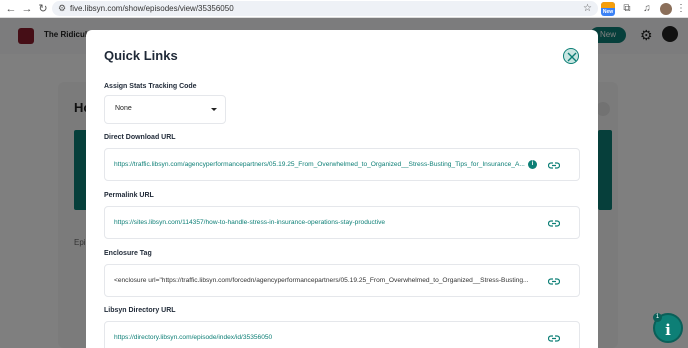 The width and height of the screenshot is (688, 348). I want to click on tracking-code-select: None, so click(165, 109).